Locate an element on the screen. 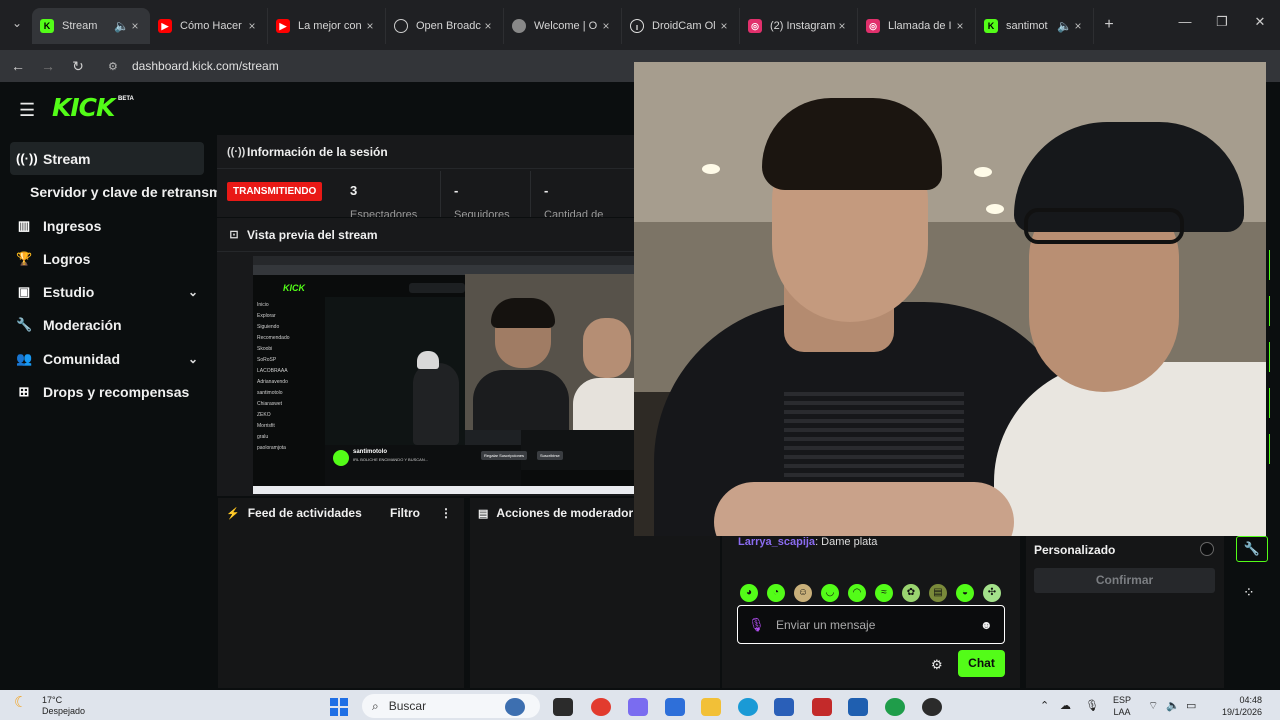 Image resolution: width=1280 pixels, height=720 pixels. folder-icon is located at coordinates (711, 707).